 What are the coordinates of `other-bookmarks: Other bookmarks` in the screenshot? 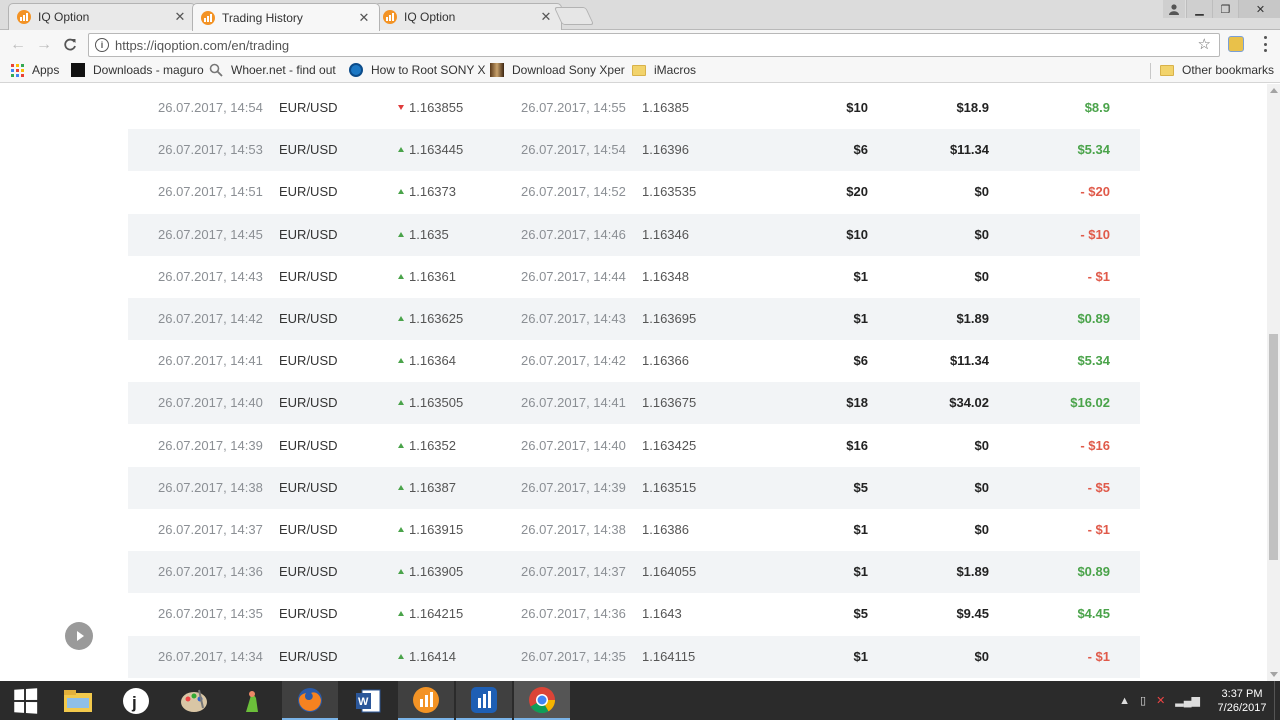 It's located at (1217, 70).